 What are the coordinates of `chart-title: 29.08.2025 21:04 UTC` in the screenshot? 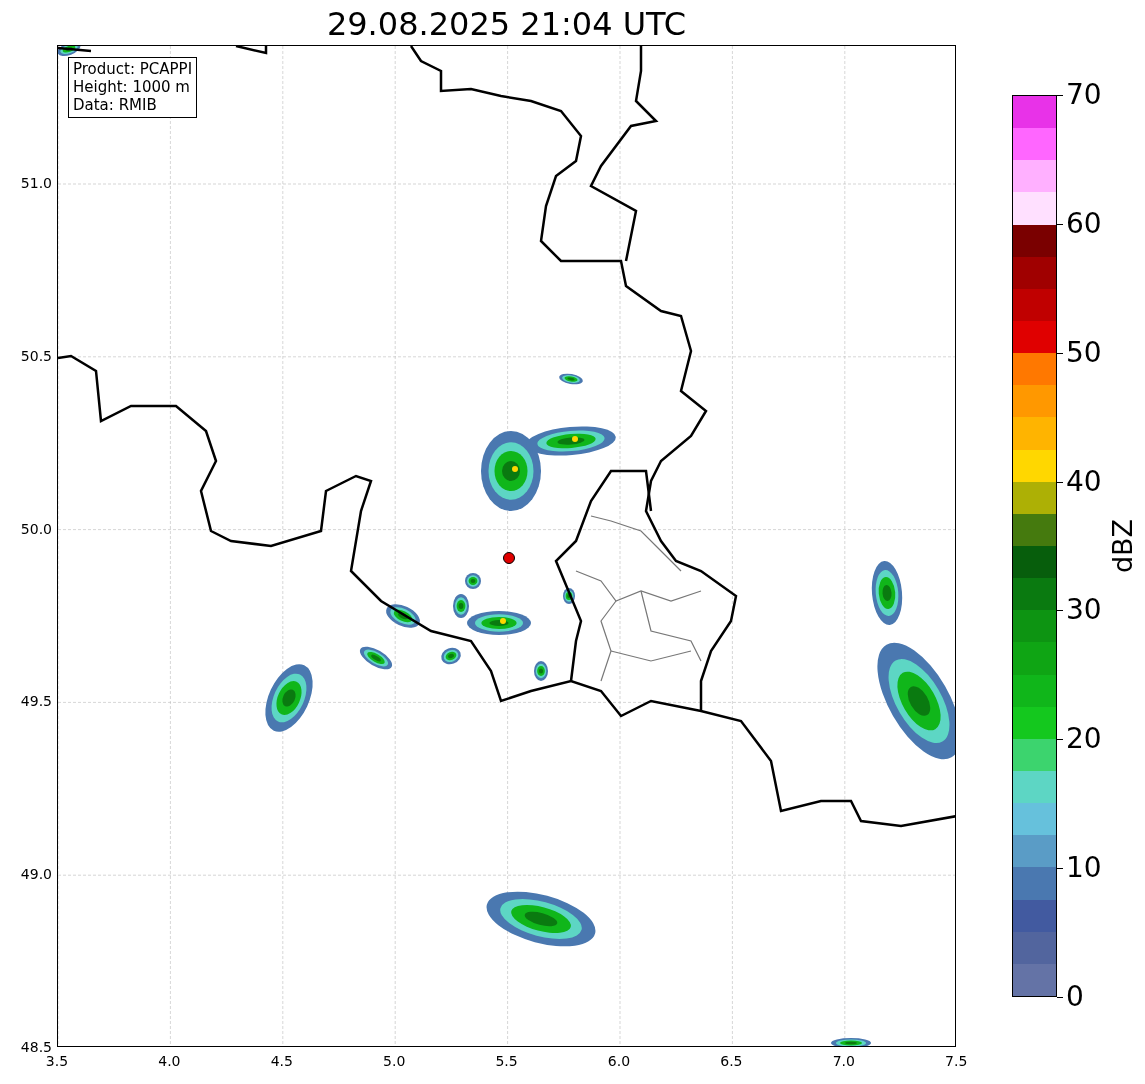 It's located at (506, 24).